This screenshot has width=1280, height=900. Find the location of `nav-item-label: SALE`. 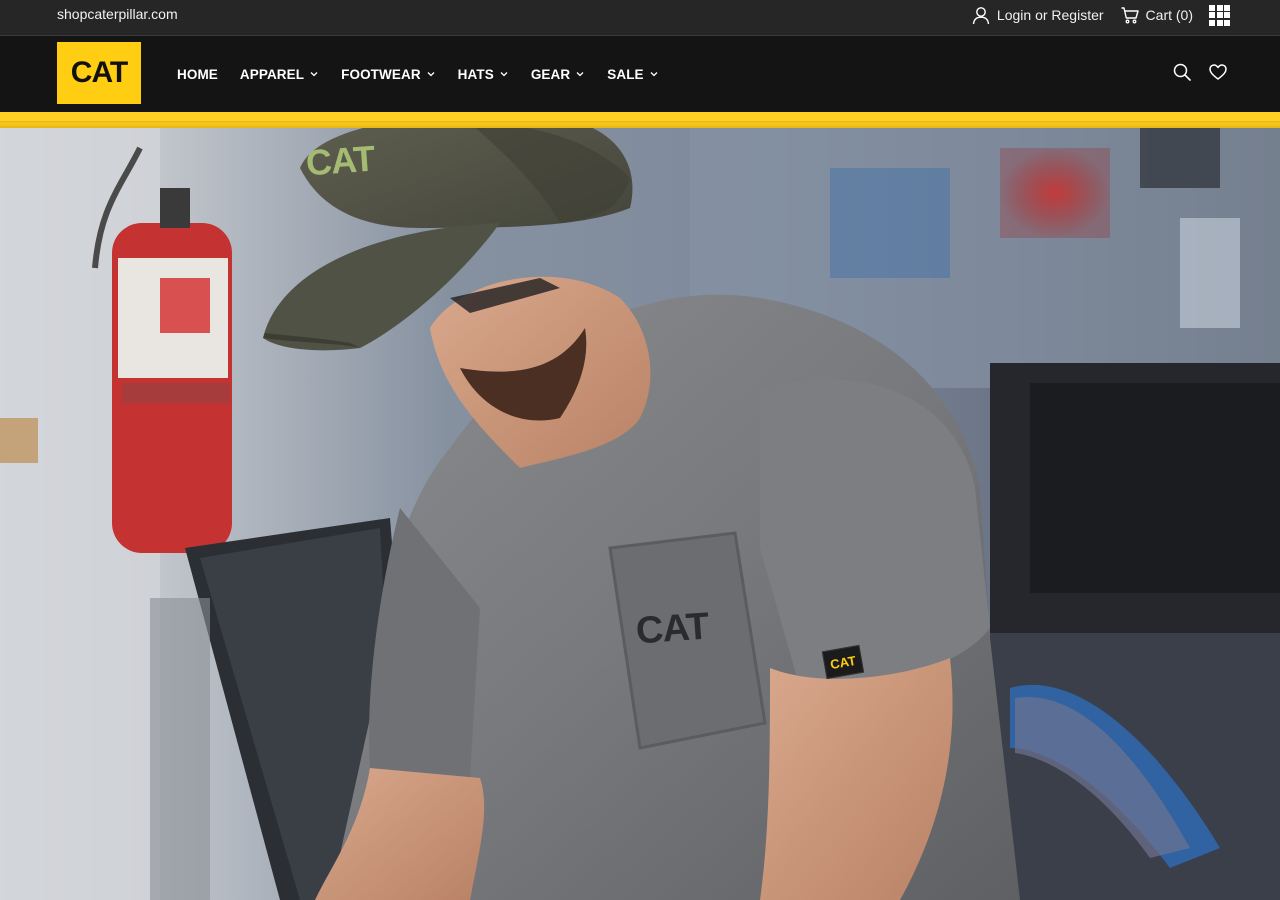

nav-item-label: SALE is located at coordinates (625, 74).